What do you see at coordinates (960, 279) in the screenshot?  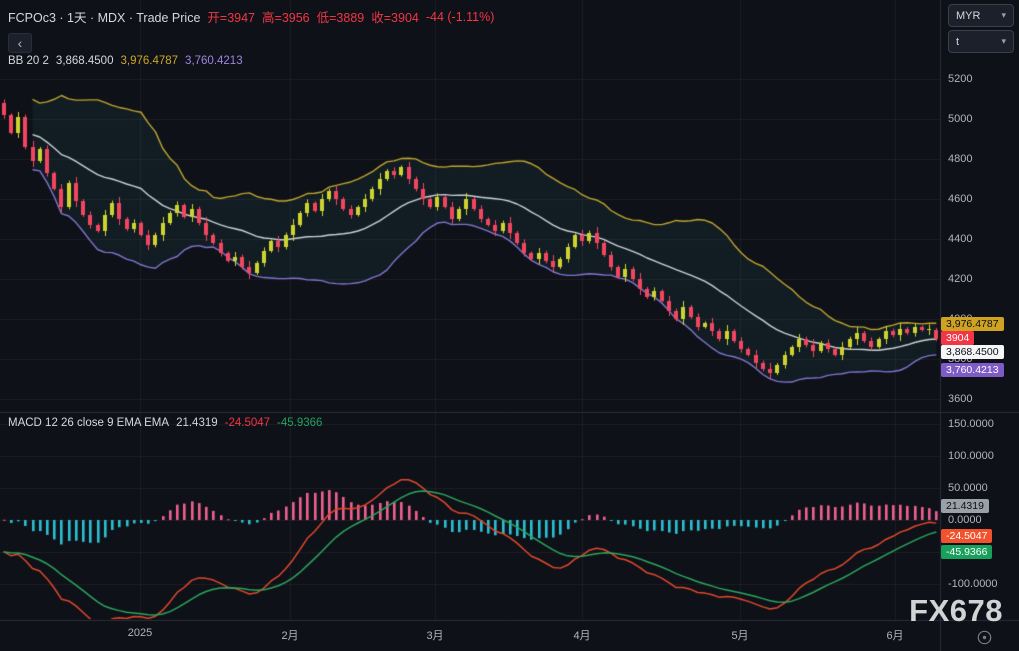 I see `price-tick-label: 4200` at bounding box center [960, 279].